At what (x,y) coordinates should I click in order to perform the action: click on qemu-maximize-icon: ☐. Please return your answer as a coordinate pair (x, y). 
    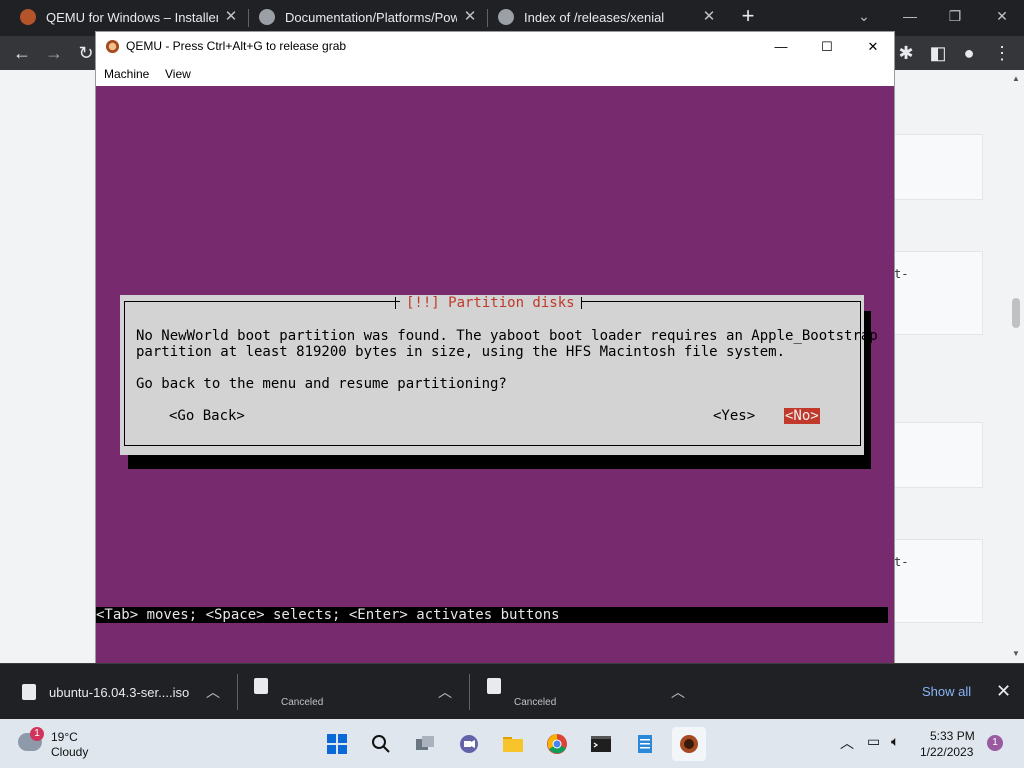
    Looking at the image, I should click on (827, 47).